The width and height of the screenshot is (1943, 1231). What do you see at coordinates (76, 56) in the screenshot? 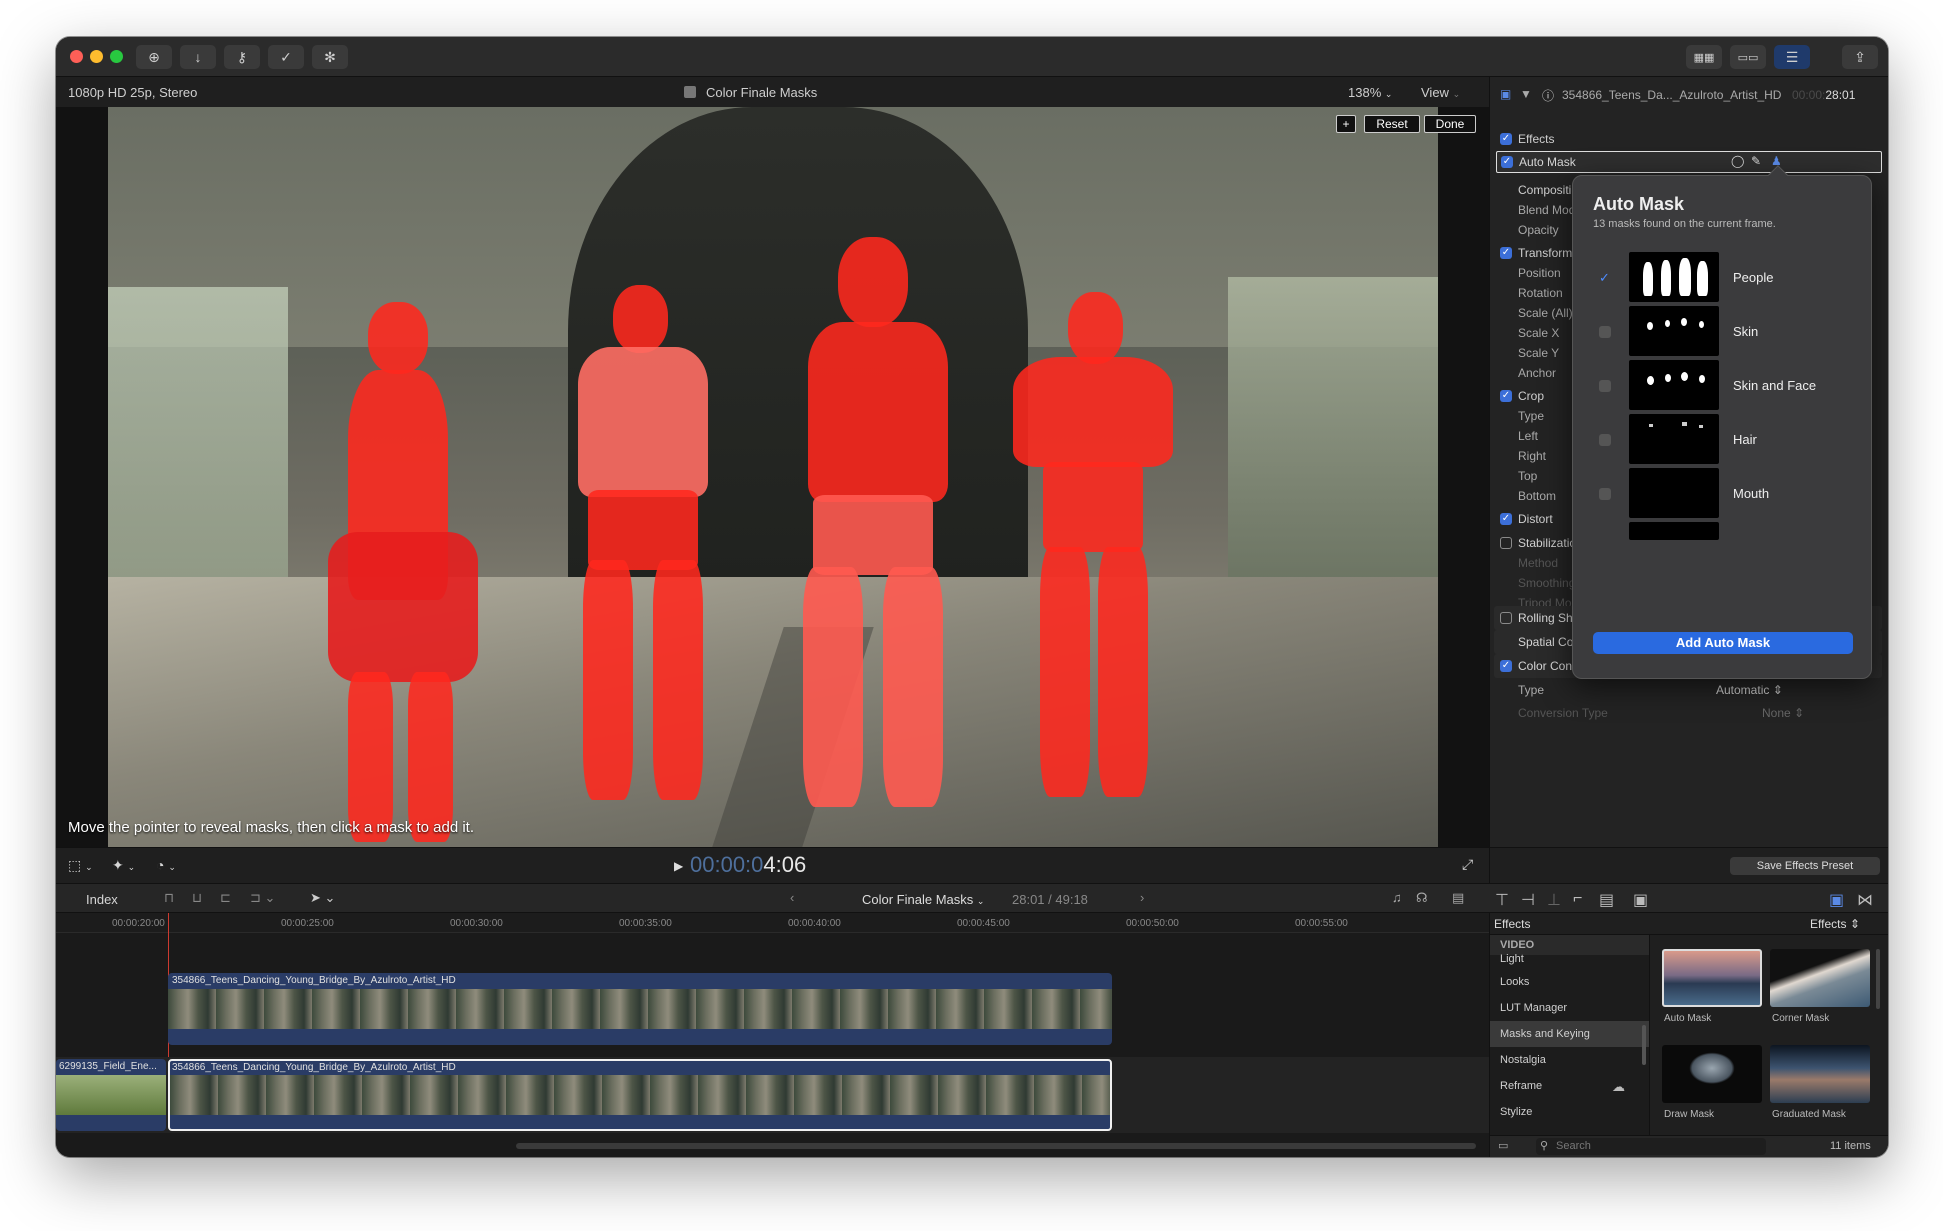
I see `close-window-button` at bounding box center [76, 56].